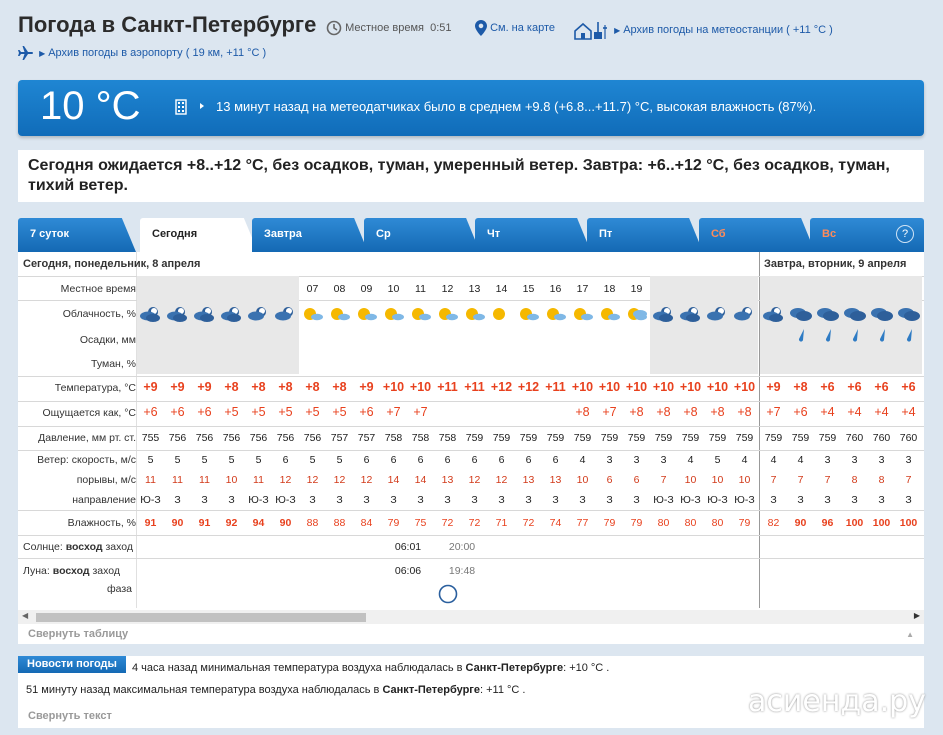 The width and height of the screenshot is (943, 735). What do you see at coordinates (422, 235) in the screenshot?
I see `tab-wednesday: Ср` at bounding box center [422, 235].